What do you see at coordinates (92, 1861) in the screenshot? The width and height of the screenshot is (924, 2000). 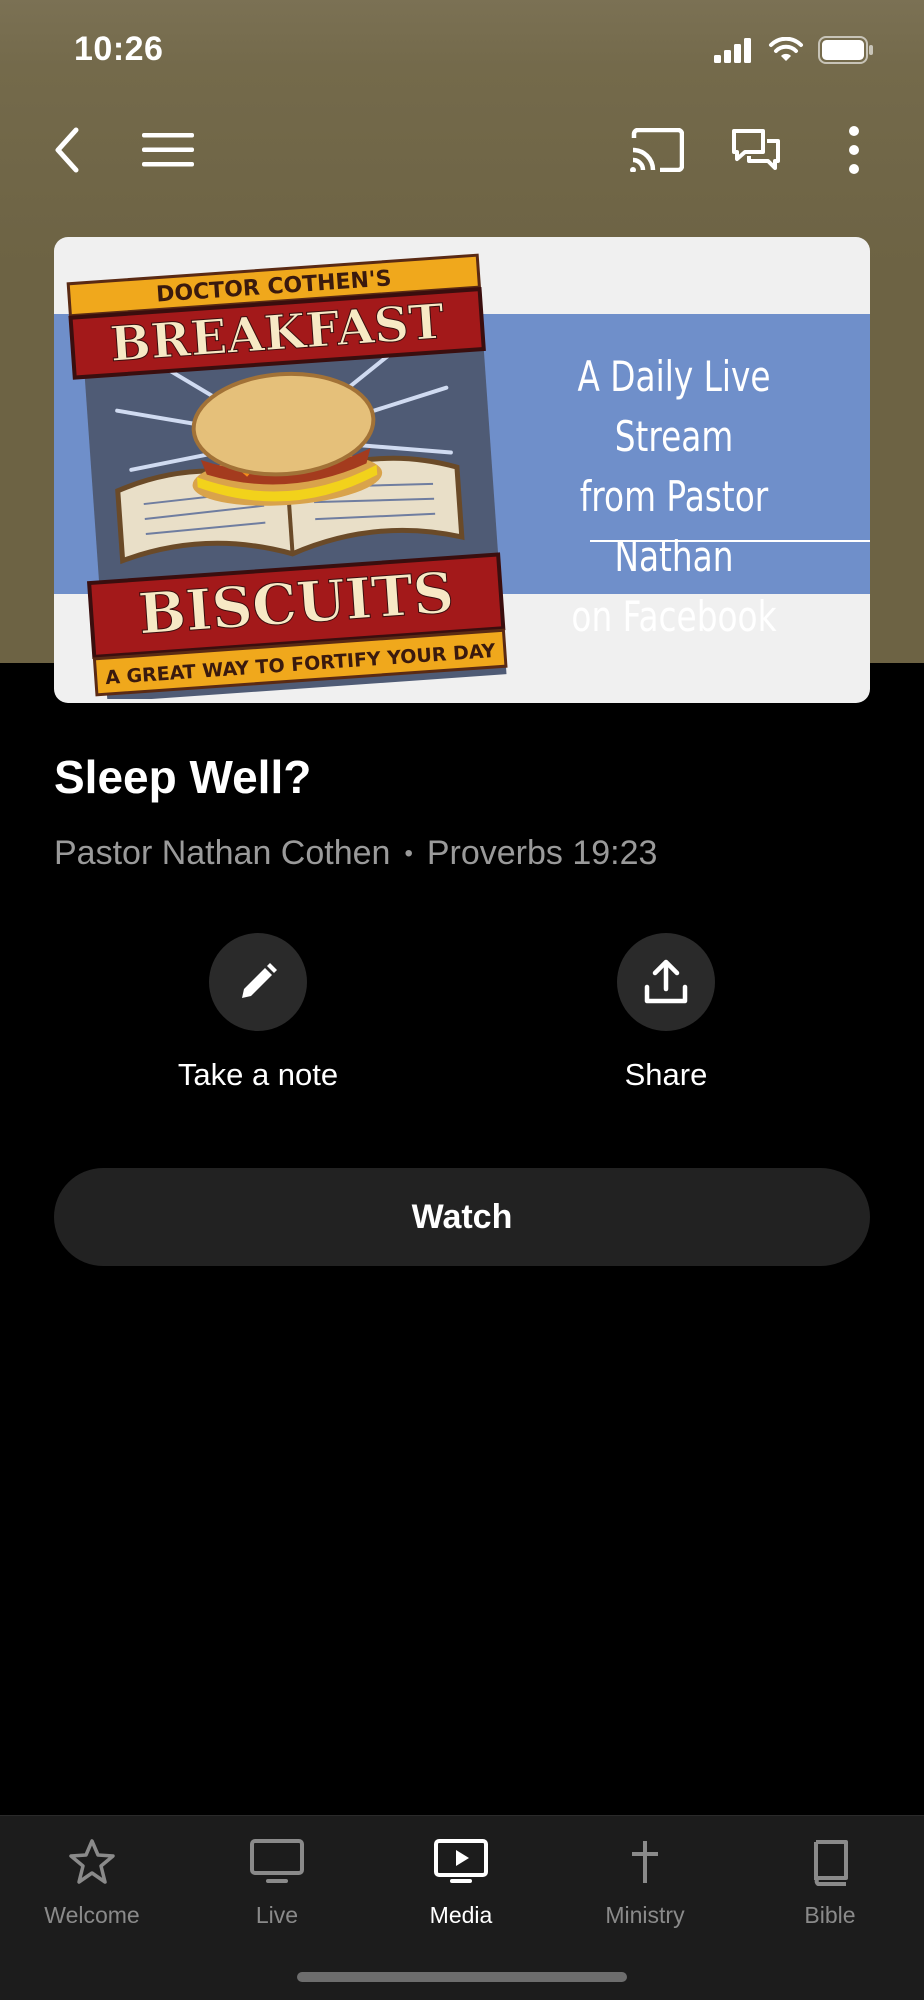 I see `star-icon` at bounding box center [92, 1861].